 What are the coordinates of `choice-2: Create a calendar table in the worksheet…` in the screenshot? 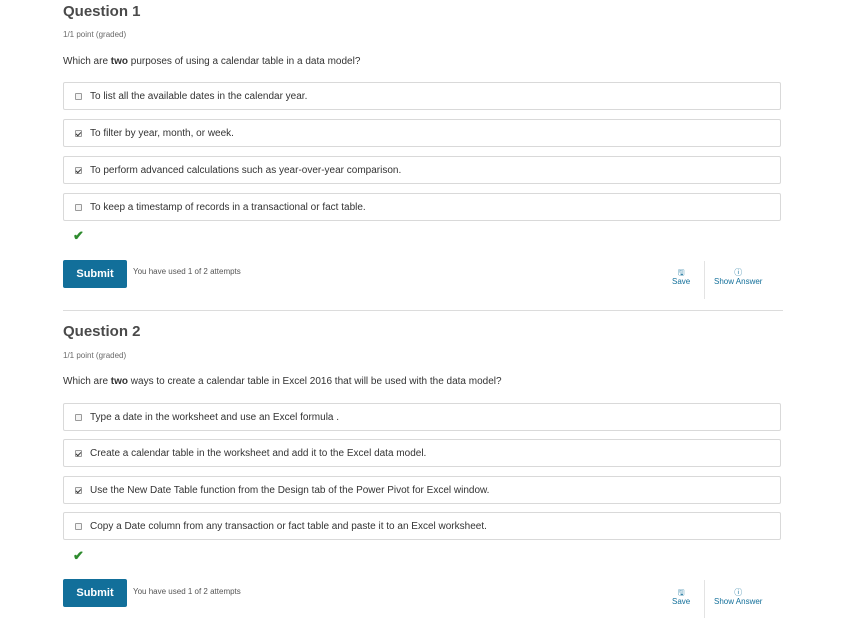 It's located at (422, 453).